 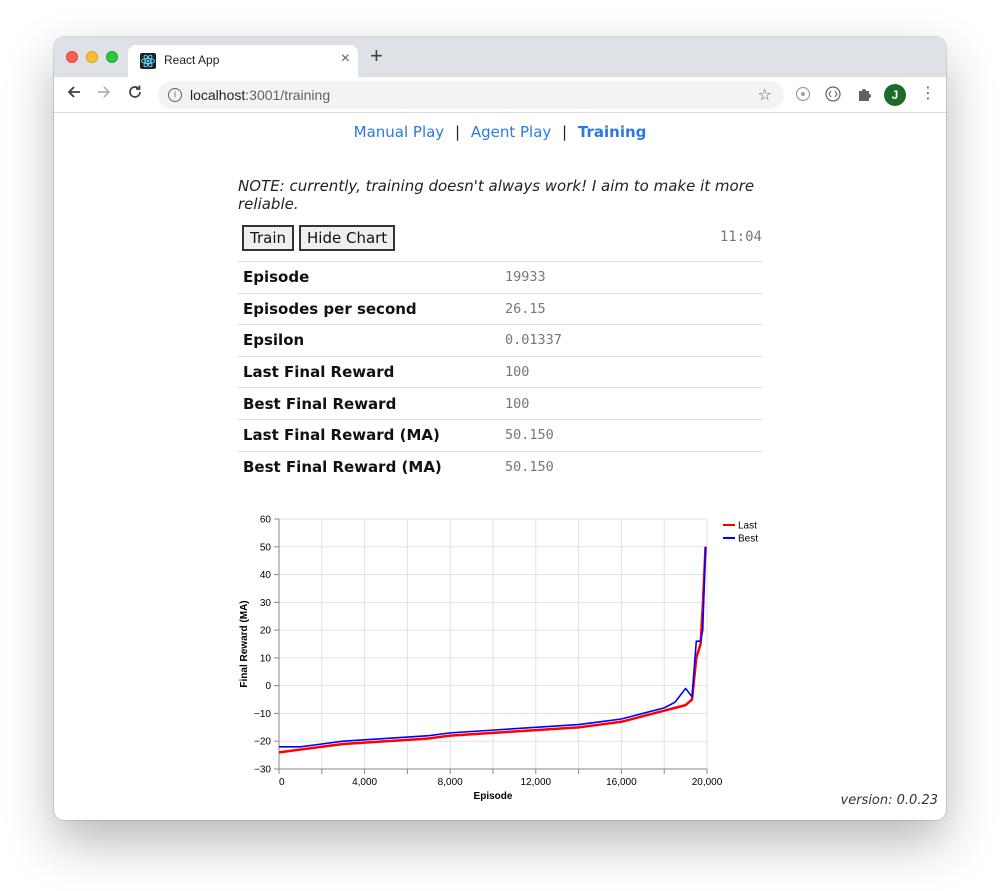 I want to click on browser-toolbar: i localhost:3001/training ☆ J ⋮, so click(x=500, y=95).